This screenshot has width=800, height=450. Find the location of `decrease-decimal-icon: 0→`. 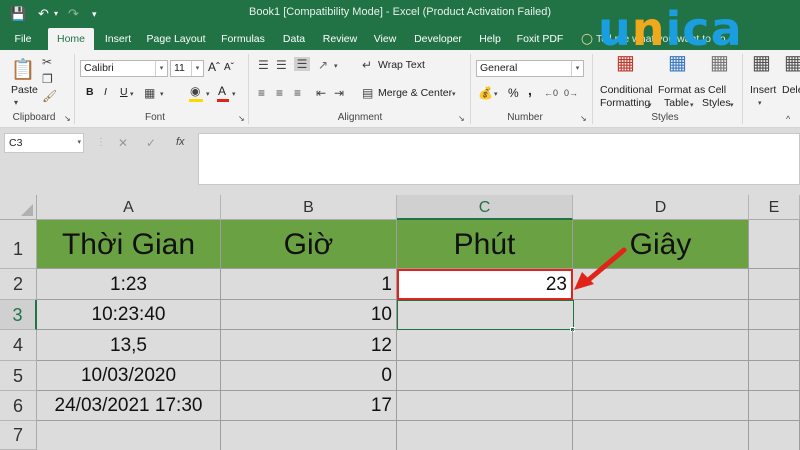

decrease-decimal-icon: 0→ is located at coordinates (571, 93).